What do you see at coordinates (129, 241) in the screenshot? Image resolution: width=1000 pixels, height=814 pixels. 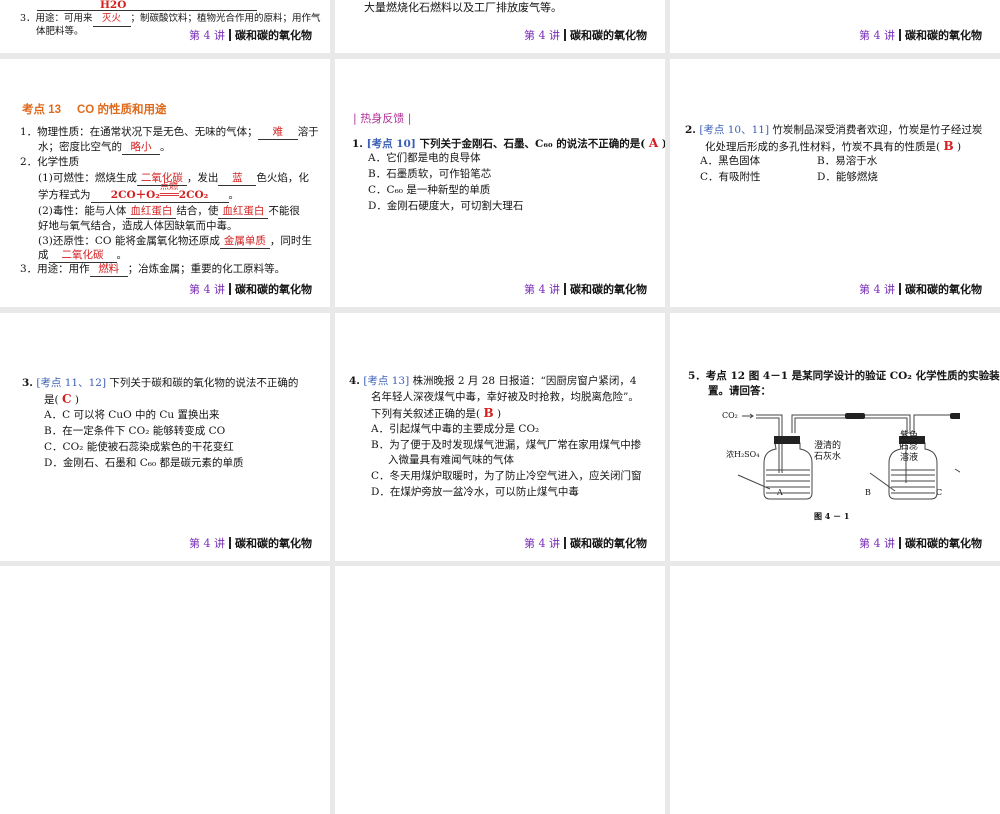 I see `text: (3)还原性：CO 能将金属氧化物还原成` at bounding box center [129, 241].